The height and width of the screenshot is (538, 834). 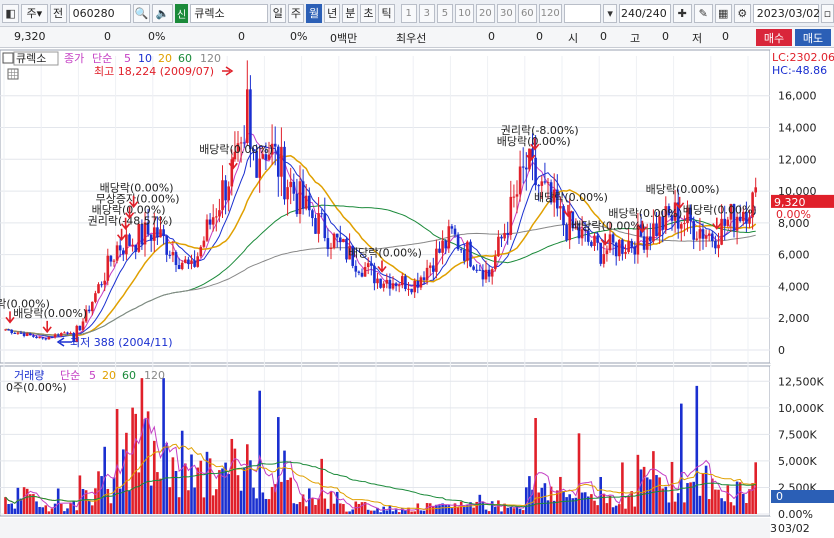 I want to click on volume-legend-ma60: 60, so click(x=129, y=375).